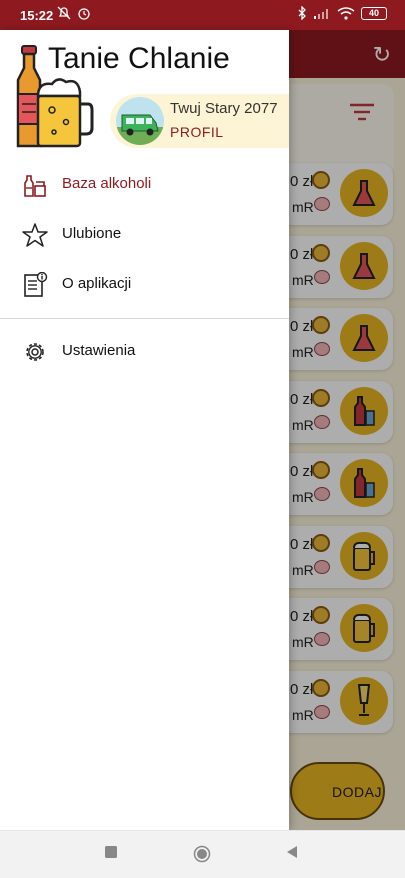 This screenshot has width=405, height=878. Describe the element at coordinates (111, 852) in the screenshot. I see `recent-apps-icon` at that location.